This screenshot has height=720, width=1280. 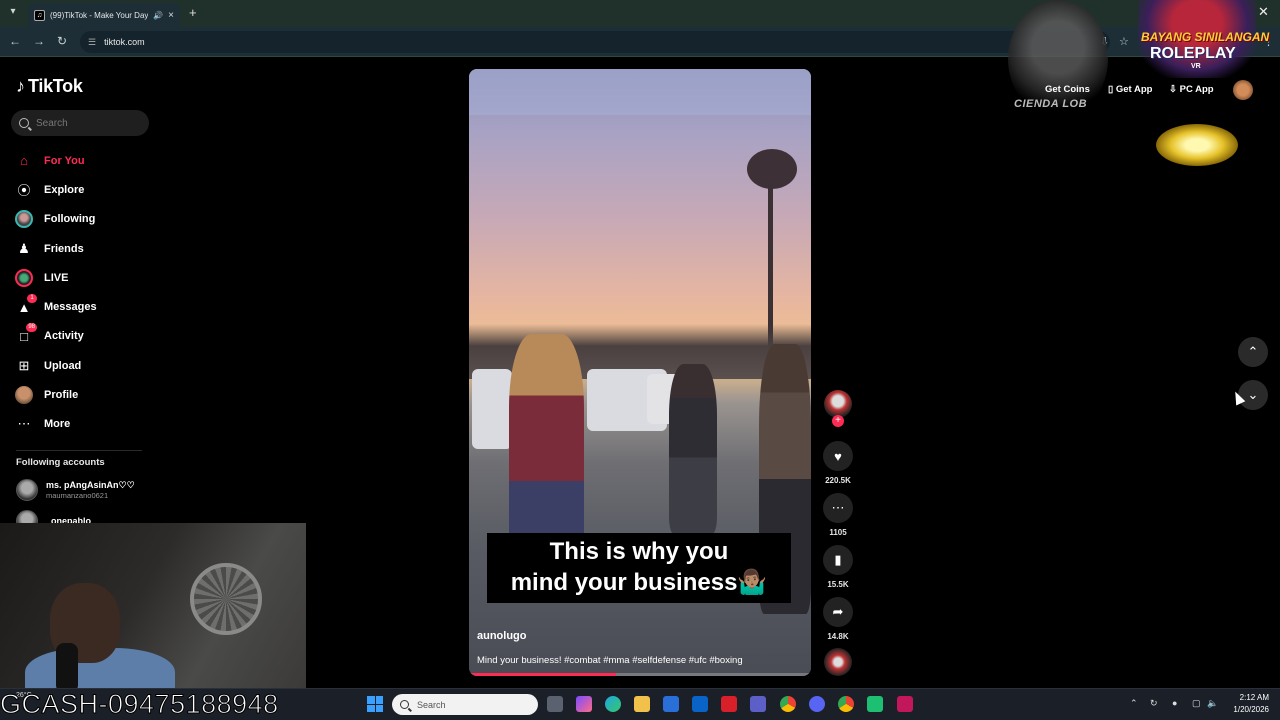 What do you see at coordinates (64, 336) in the screenshot?
I see `sidebar-item-label: Activity` at bounding box center [64, 336].